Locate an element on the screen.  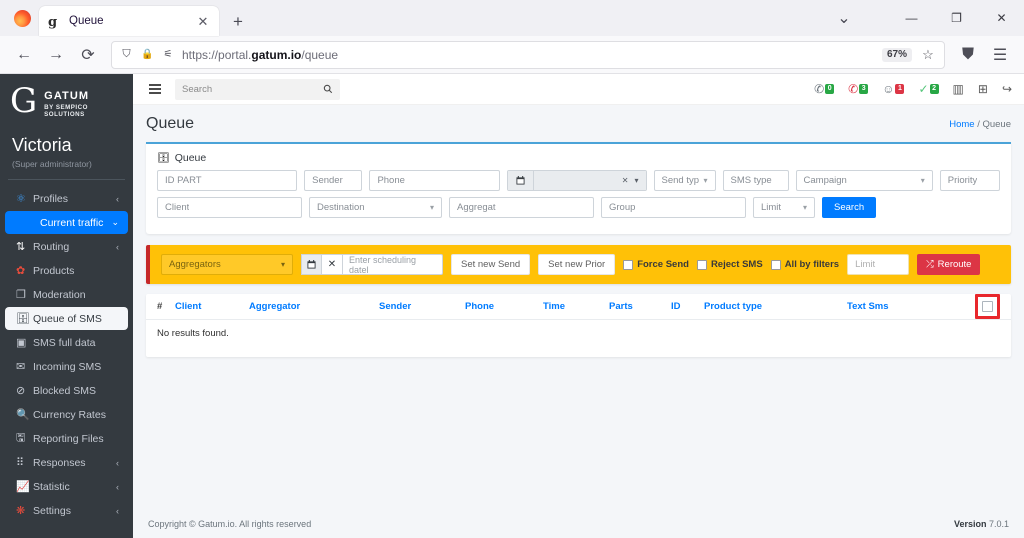
flag-icon: ▥ is located at coordinates (958, 89).